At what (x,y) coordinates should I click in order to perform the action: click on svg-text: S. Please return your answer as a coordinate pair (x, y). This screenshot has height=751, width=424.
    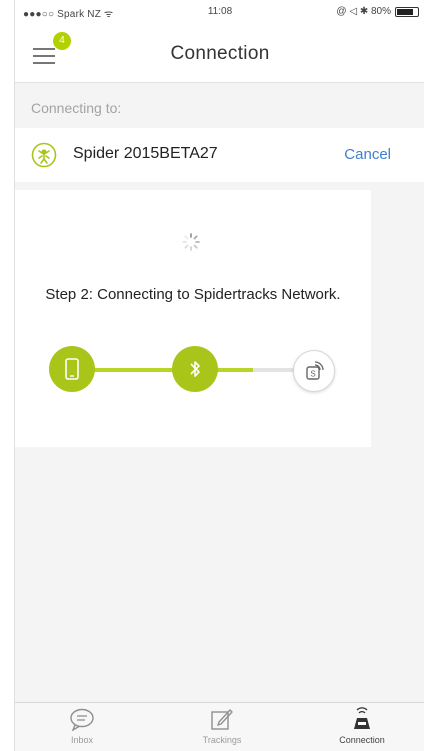
    Looking at the image, I should click on (312, 374).